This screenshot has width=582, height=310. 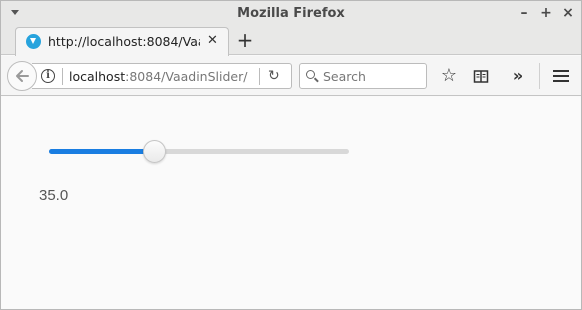 I want to click on window-title: Mozilla Firefox, so click(x=291, y=13).